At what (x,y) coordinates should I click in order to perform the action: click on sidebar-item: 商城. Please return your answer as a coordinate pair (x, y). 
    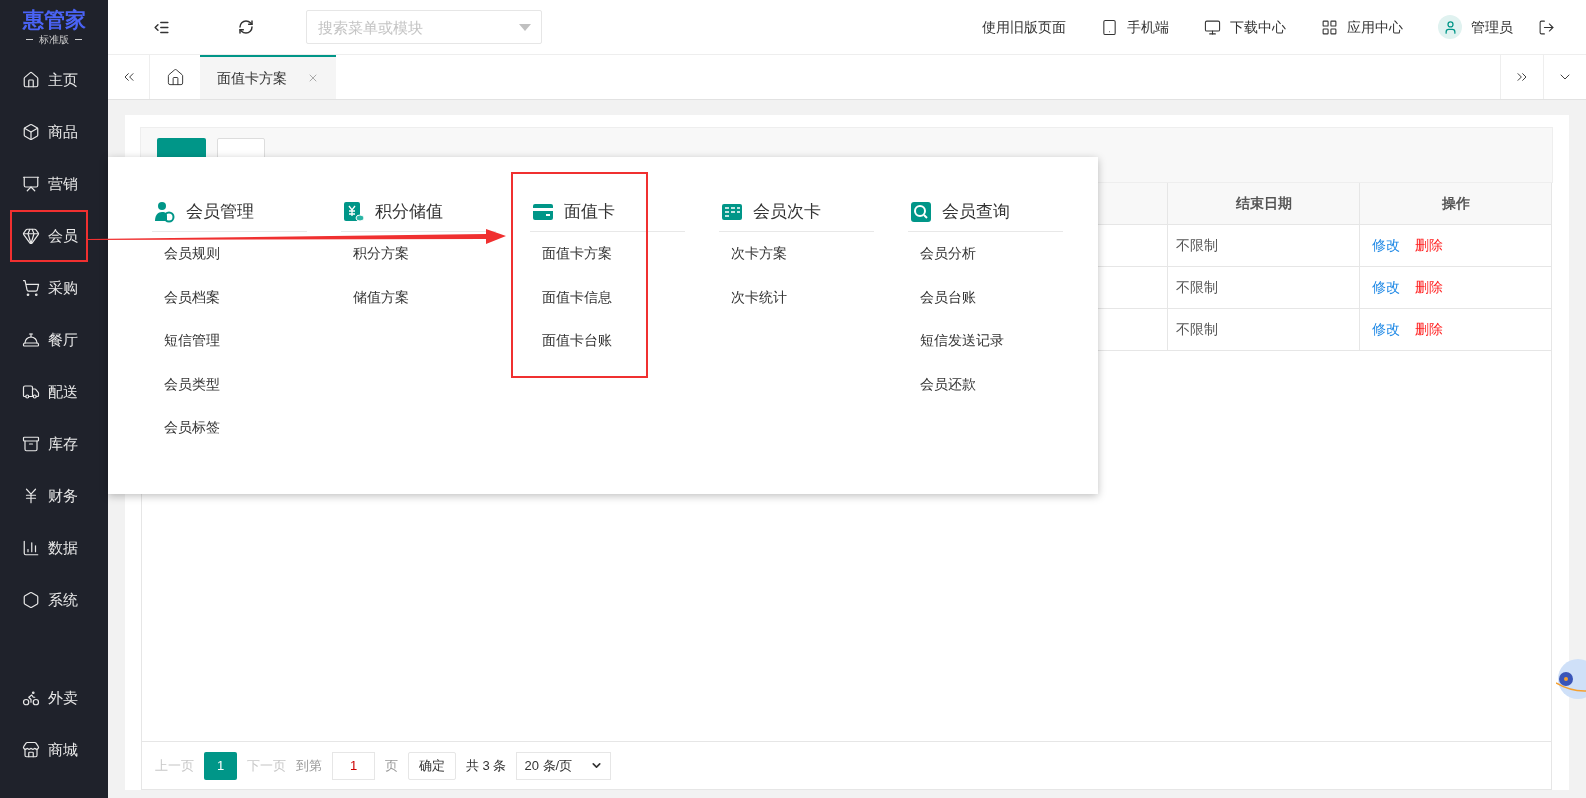
    Looking at the image, I should click on (49, 750).